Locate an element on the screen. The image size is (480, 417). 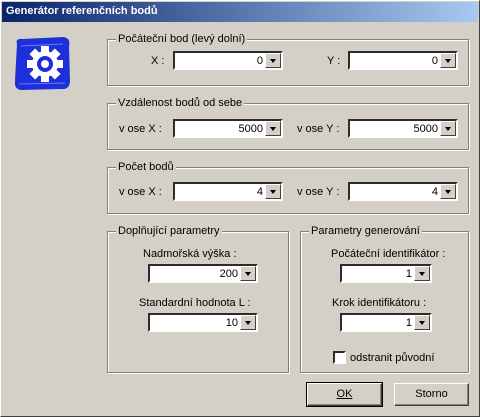
start-id-value: 1 is located at coordinates (408, 274).